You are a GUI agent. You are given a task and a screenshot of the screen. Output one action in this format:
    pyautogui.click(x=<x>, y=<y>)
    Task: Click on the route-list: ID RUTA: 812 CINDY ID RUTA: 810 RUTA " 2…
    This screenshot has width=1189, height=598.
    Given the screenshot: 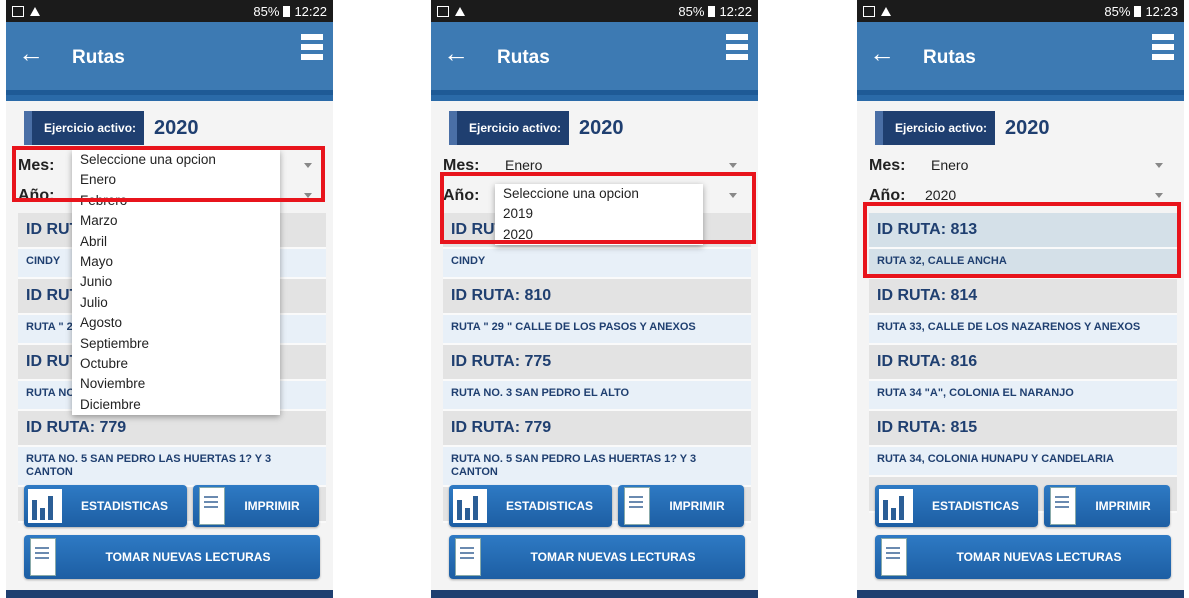 What is the action you would take?
    pyautogui.click(x=597, y=368)
    